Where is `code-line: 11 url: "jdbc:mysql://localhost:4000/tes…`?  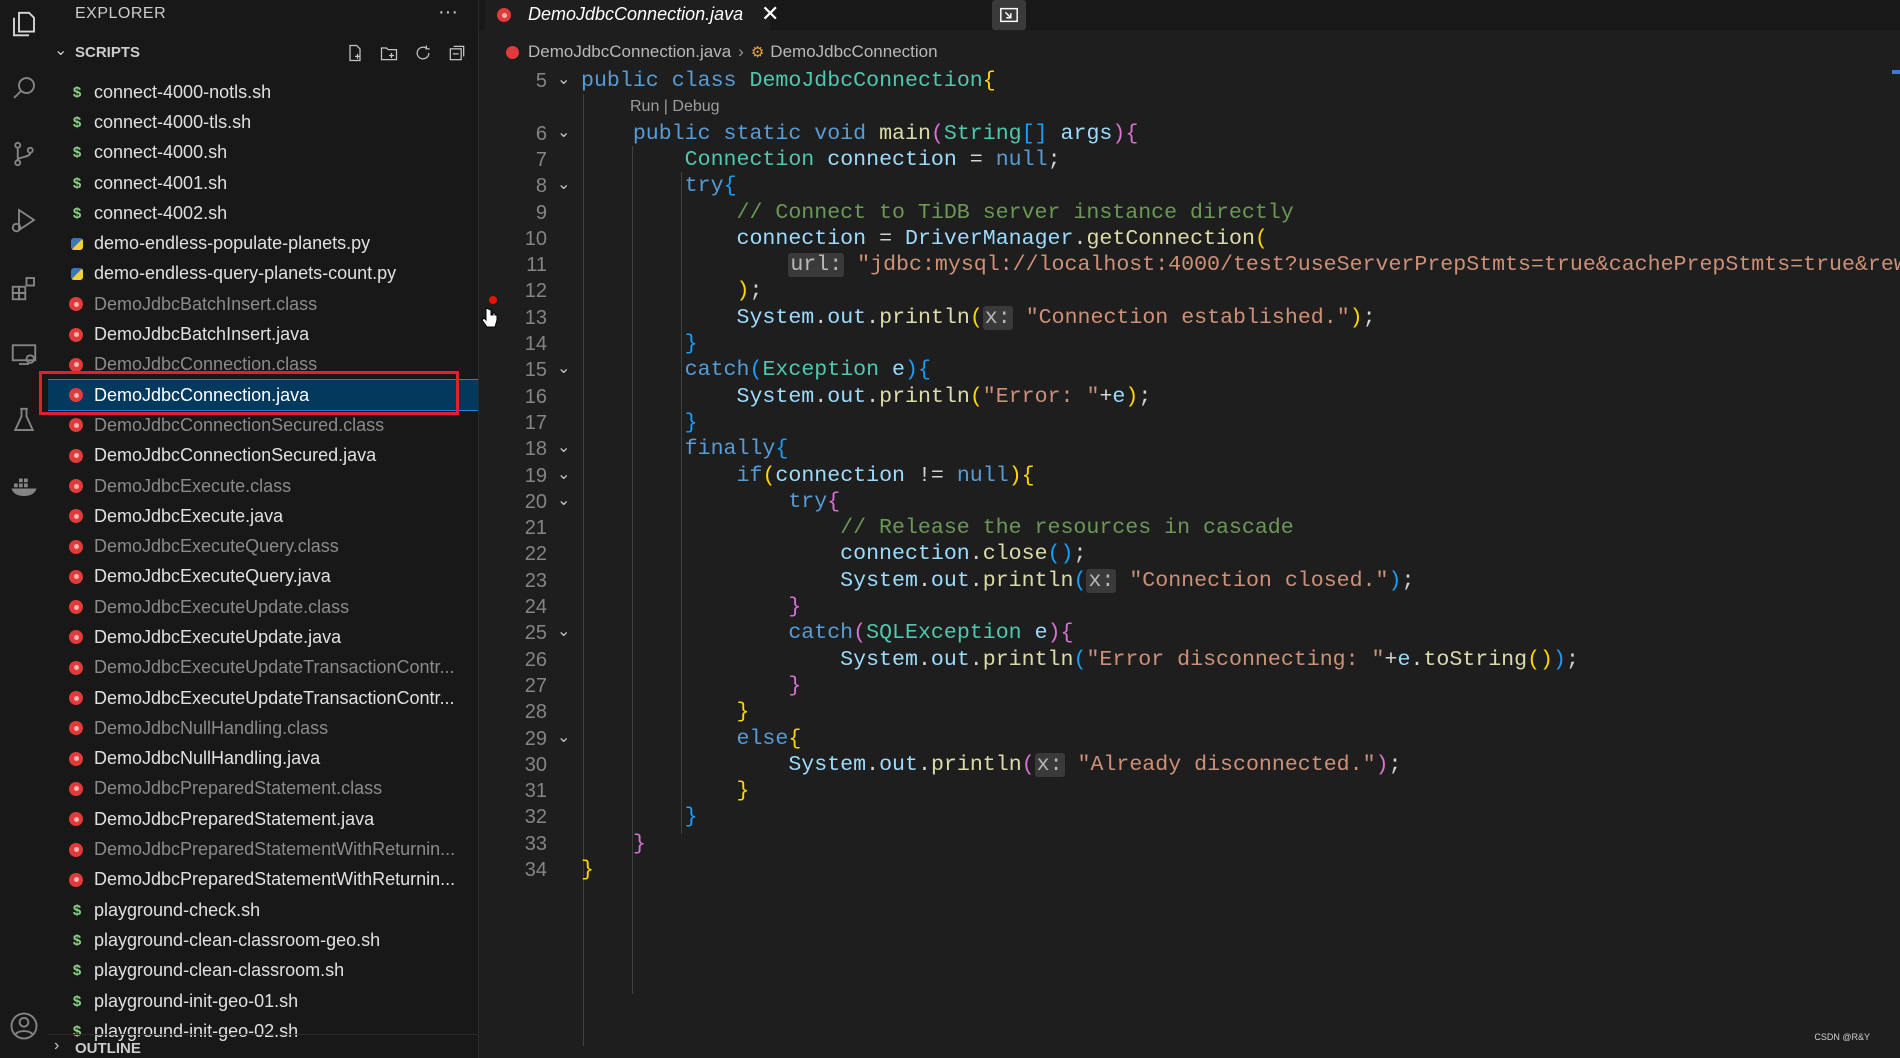 code-line: 11 url: "jdbc:mysql://localhost:4000/tes… is located at coordinates (1189, 265).